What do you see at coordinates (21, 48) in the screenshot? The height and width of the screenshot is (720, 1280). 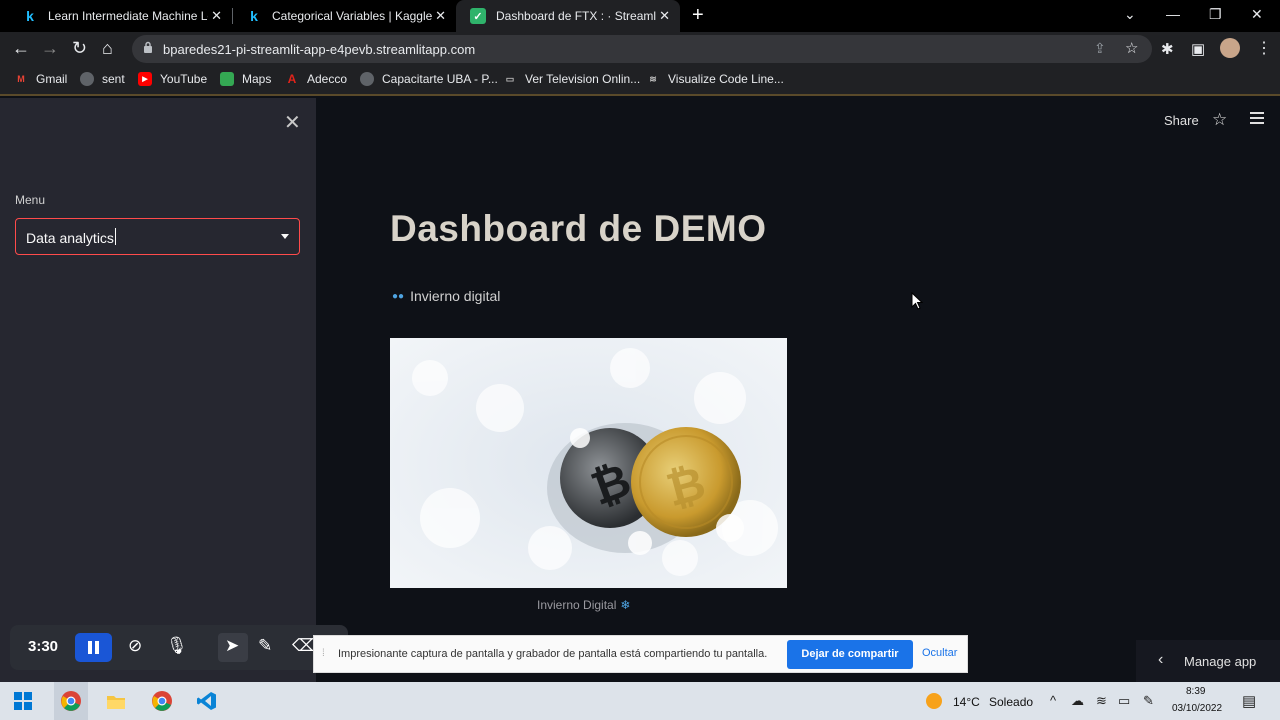 I see `back-icon: ←` at bounding box center [21, 48].